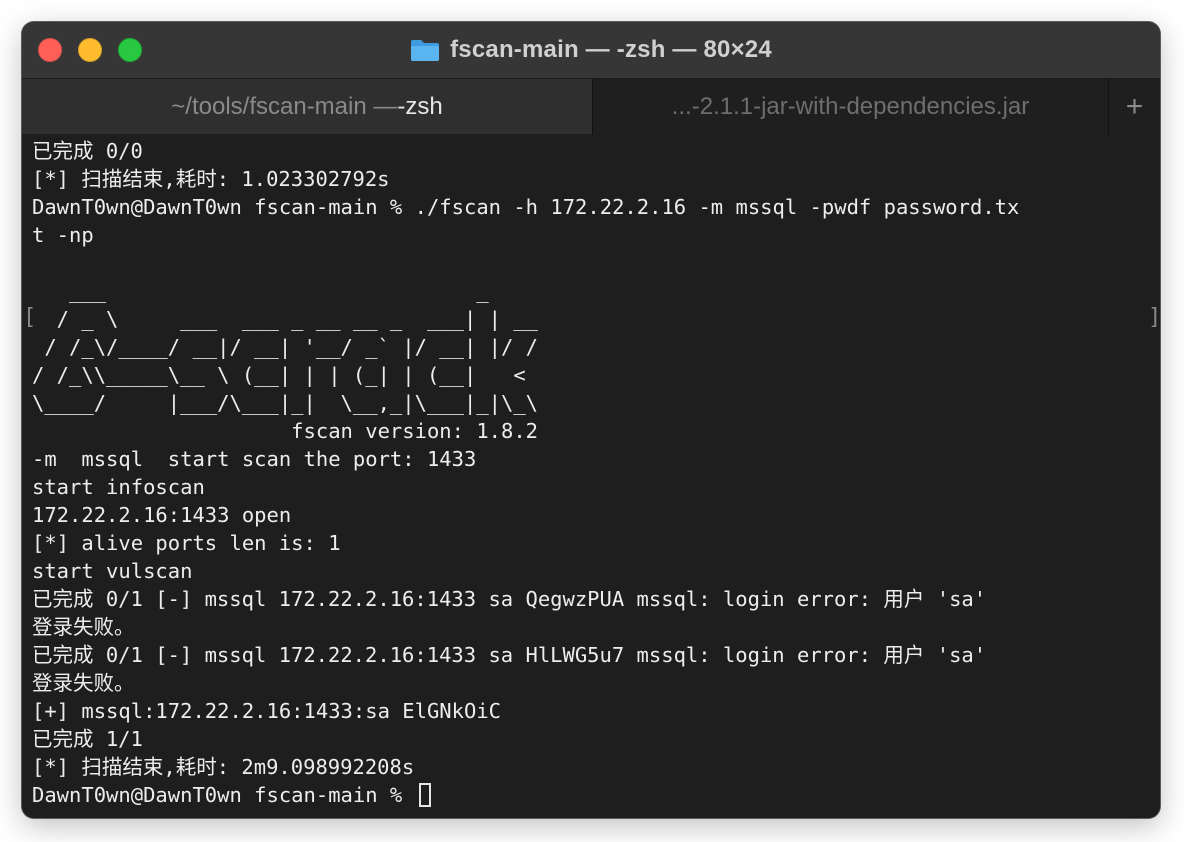  What do you see at coordinates (285, 347) in the screenshot?
I see `ascii-banner-line: / /_\/____/ __|/ __| '__/ _` |/ __| |/ /` at bounding box center [285, 347].